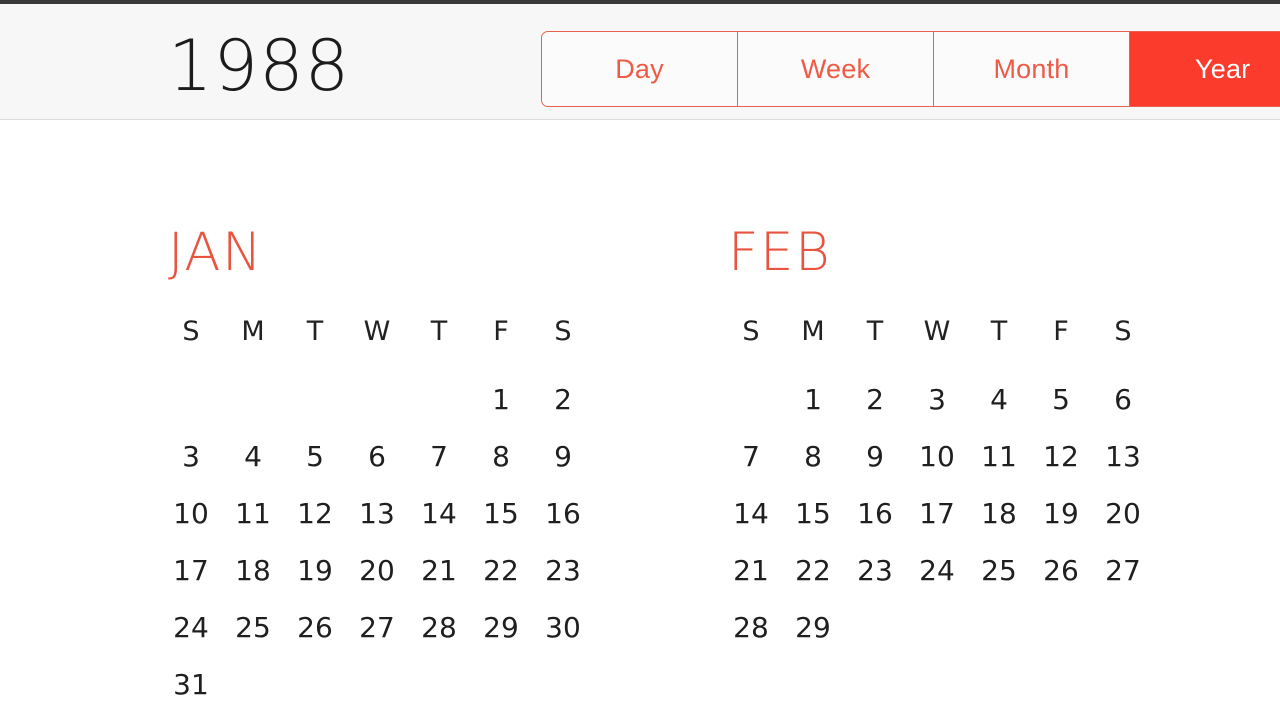 This screenshot has height=720, width=1280. I want to click on month-title-february: FEB, so click(780, 252).